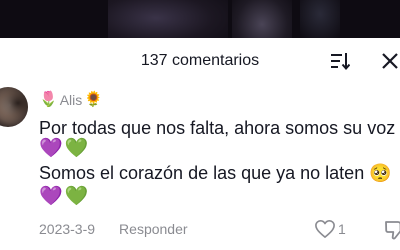 The image size is (400, 250). What do you see at coordinates (325, 229) in the screenshot?
I see `heart-outline-icon` at bounding box center [325, 229].